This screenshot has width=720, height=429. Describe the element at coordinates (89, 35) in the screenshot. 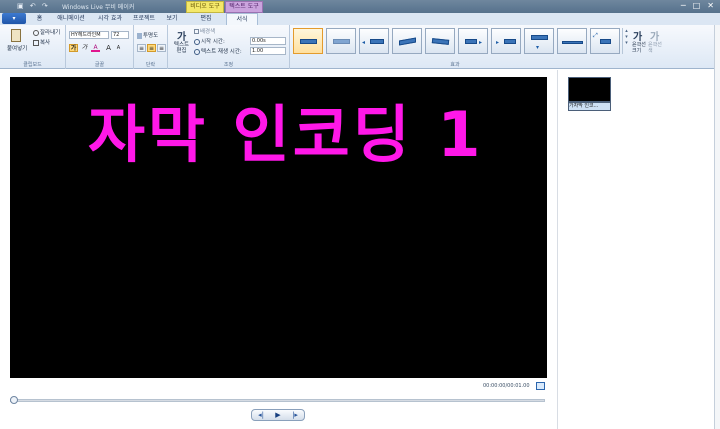

I see `font-family-select: HY헤드라인M` at that location.